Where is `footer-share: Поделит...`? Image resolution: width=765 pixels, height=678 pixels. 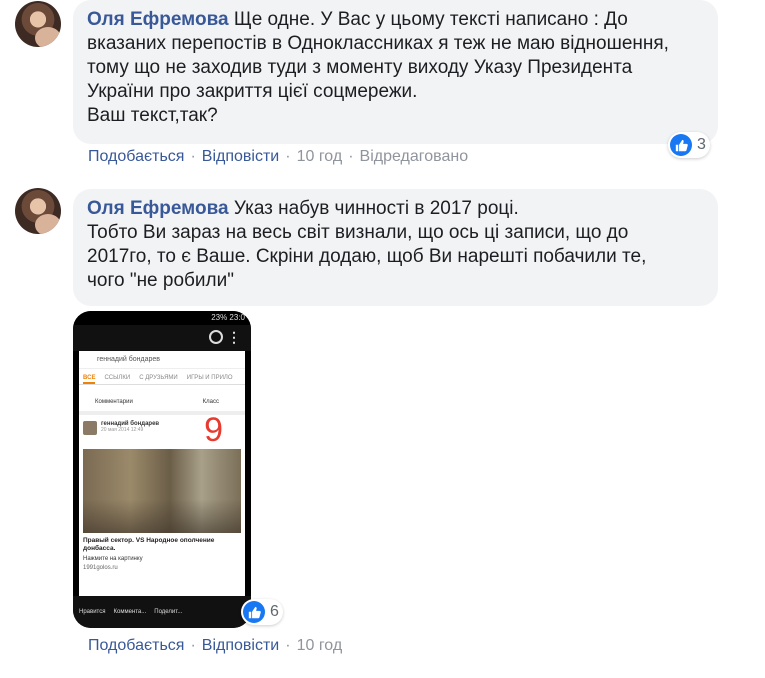 footer-share: Поделит... is located at coordinates (168, 612).